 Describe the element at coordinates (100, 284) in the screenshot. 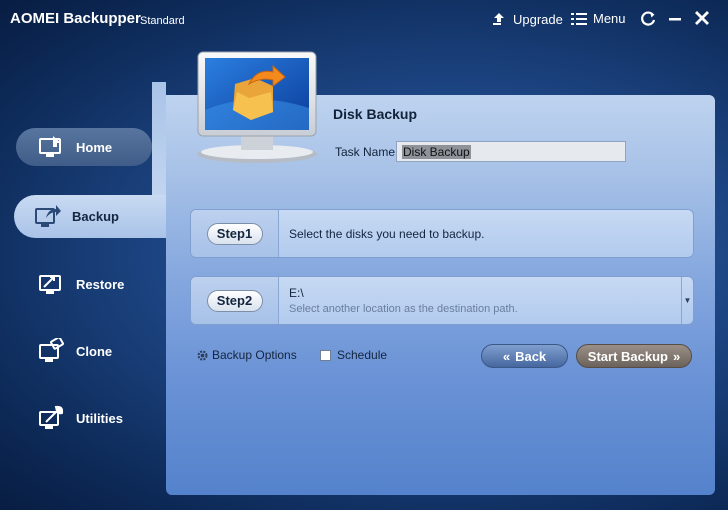

I see `sidebar-item-label: Restore` at that location.